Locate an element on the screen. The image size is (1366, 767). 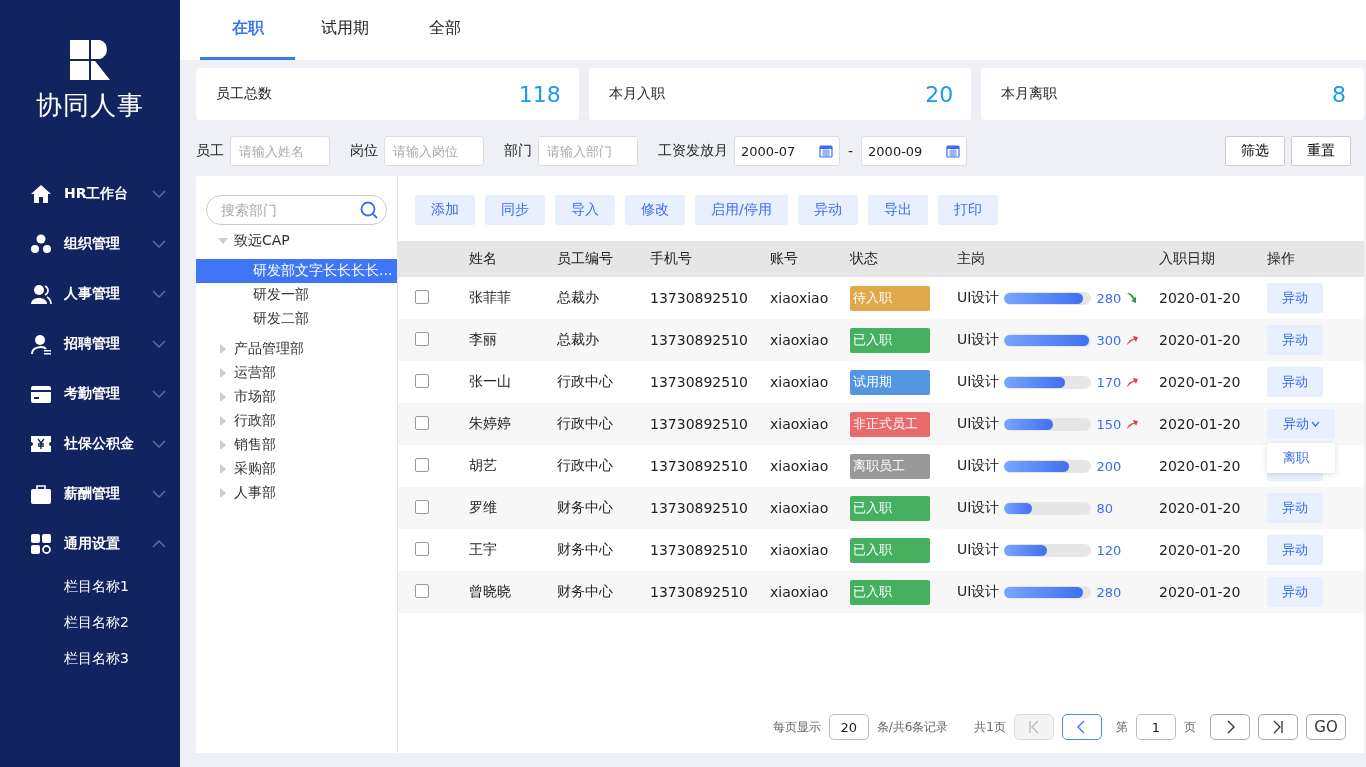
nav-item: 考勤管理 is located at coordinates (90, 394).